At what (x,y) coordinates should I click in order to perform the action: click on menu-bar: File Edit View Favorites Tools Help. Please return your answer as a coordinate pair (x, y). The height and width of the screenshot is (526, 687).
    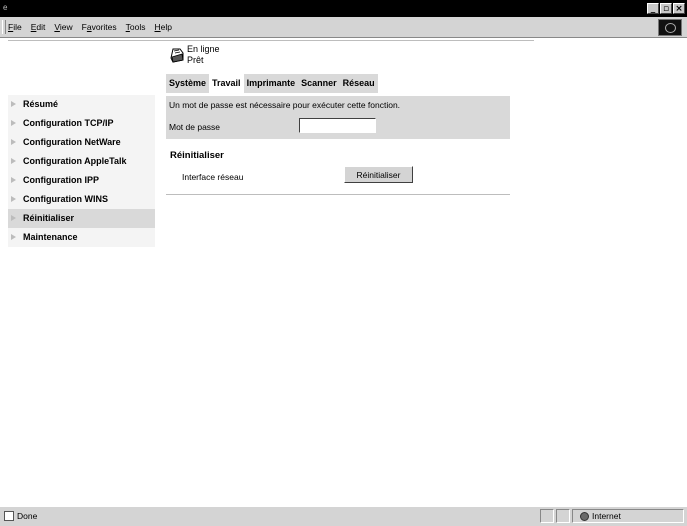
    Looking at the image, I should click on (343, 27).